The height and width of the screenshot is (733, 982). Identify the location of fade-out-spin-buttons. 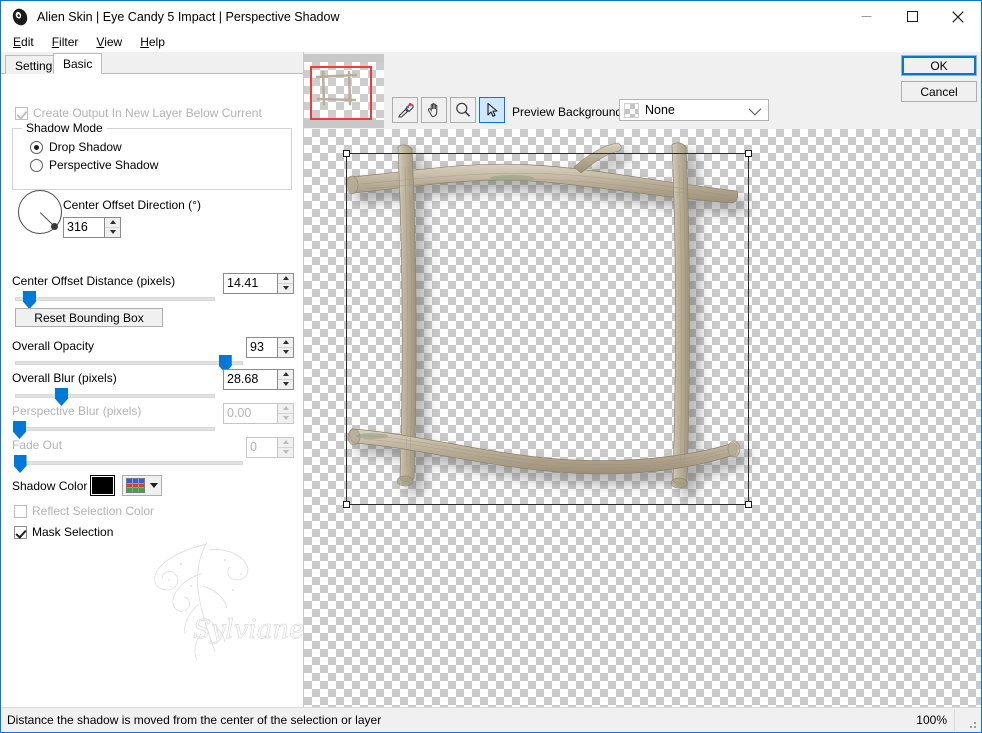
(286, 447).